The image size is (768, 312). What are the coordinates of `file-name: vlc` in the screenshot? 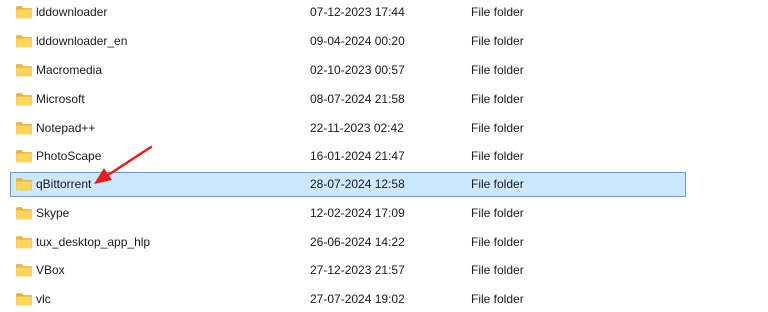 It's located at (43, 299).